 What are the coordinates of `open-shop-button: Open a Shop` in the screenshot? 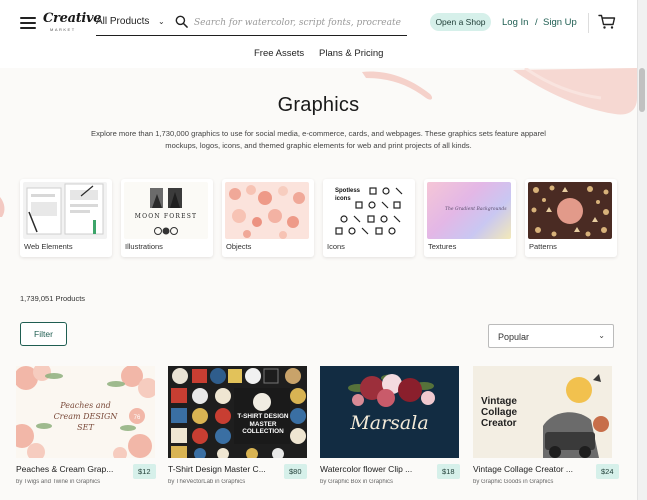 It's located at (460, 22).